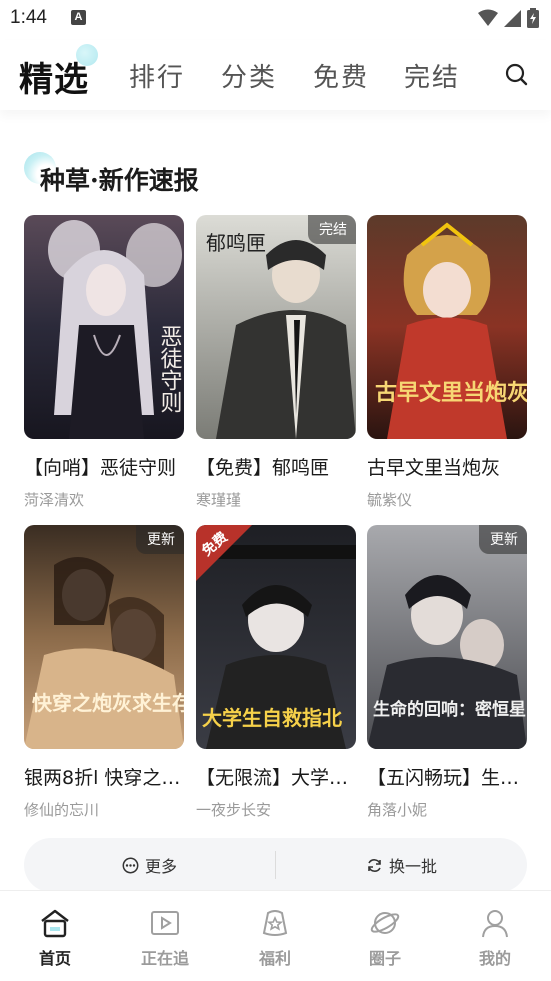 This screenshot has width=551, height=981. What do you see at coordinates (272, 718) in the screenshot?
I see `cover-title: 大学生自救指北` at bounding box center [272, 718].